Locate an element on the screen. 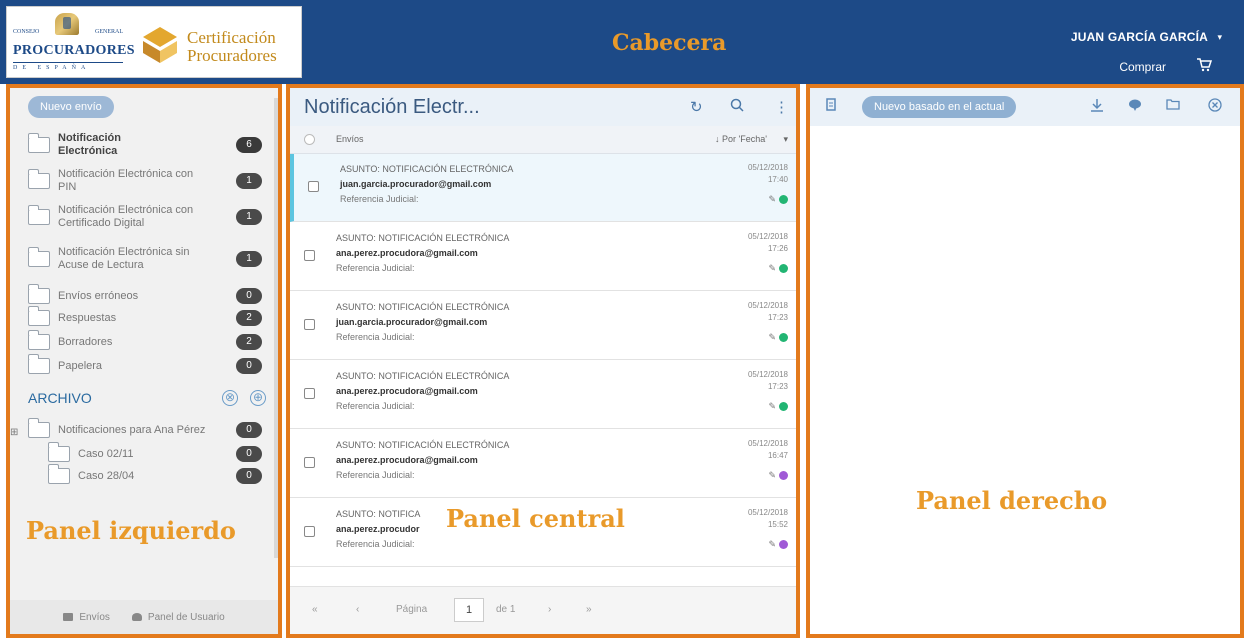  archive-title: ARCHIVO is located at coordinates (60, 398).